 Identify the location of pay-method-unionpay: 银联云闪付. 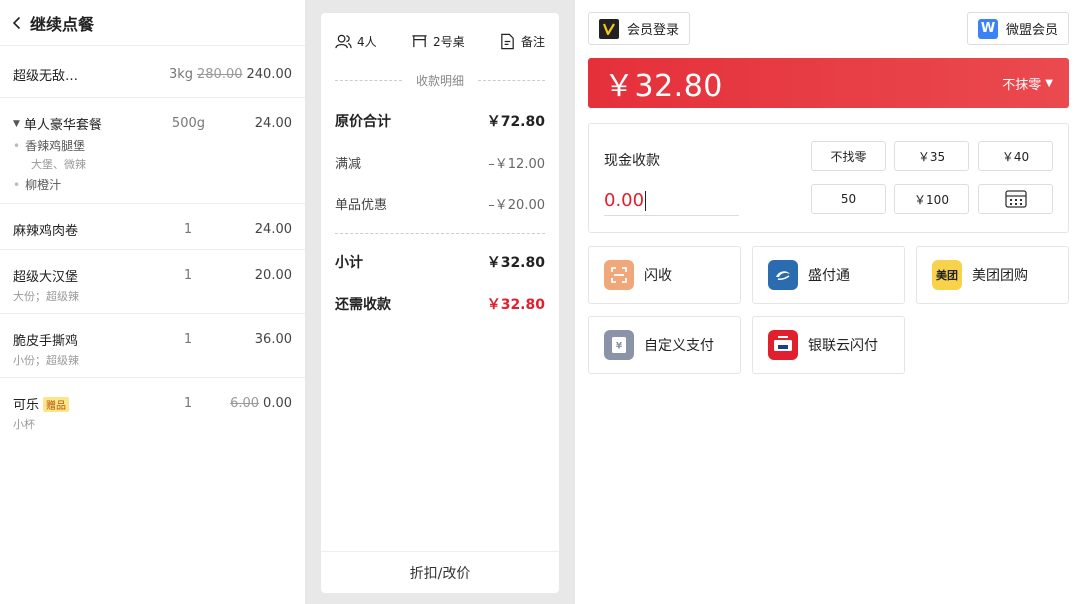
(828, 345).